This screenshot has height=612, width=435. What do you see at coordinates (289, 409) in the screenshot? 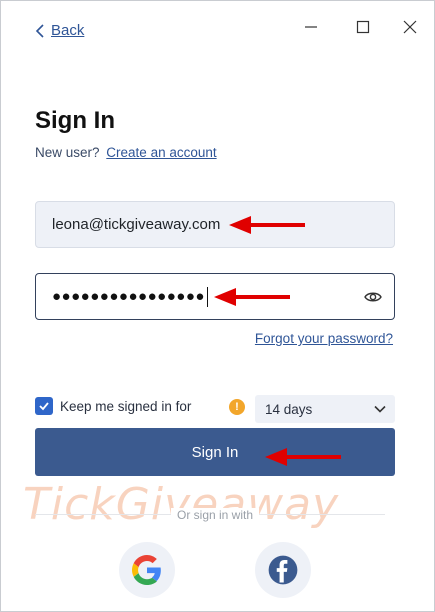
I see `duration-value: 14 days` at bounding box center [289, 409].